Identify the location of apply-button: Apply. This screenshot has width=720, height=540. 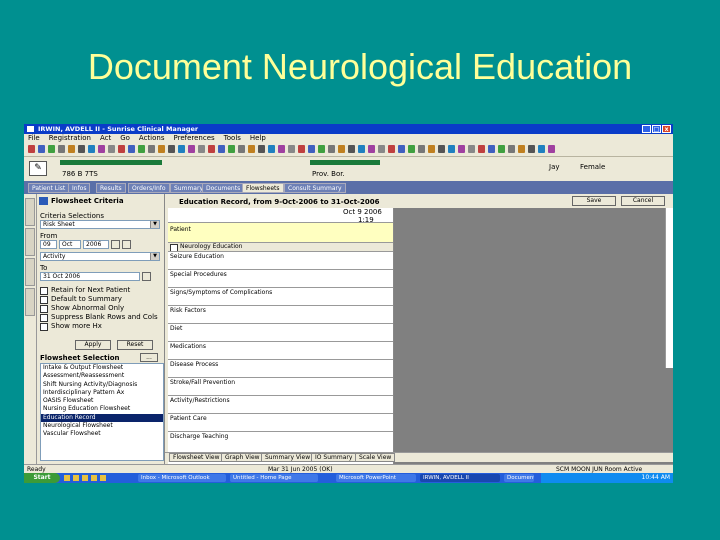
(93, 345).